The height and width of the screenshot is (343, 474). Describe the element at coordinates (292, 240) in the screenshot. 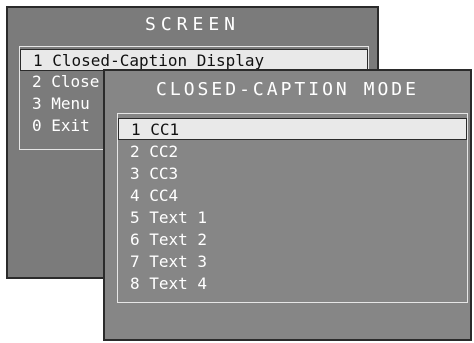

I see `menu-item-text-2: 6 Text 2` at that location.